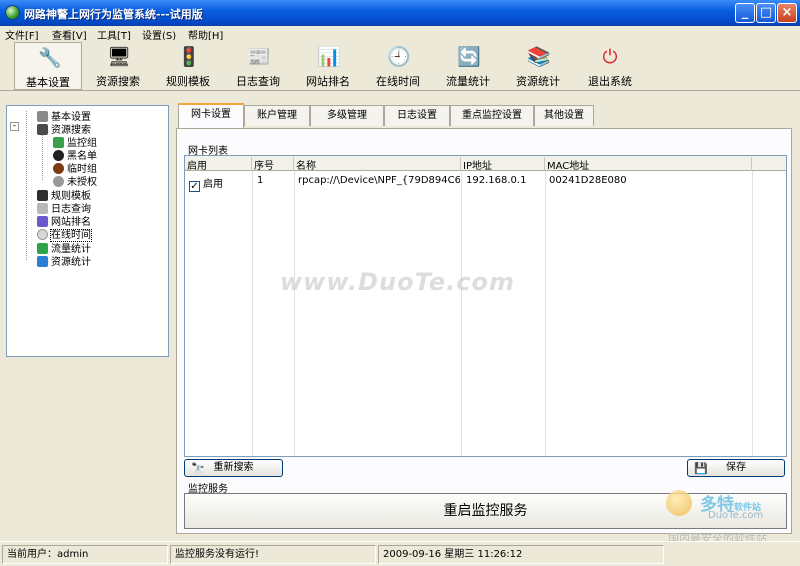  What do you see at coordinates (64, 220) in the screenshot?
I see `tree-item-site-ranking: 网站排名` at bounding box center [64, 220].